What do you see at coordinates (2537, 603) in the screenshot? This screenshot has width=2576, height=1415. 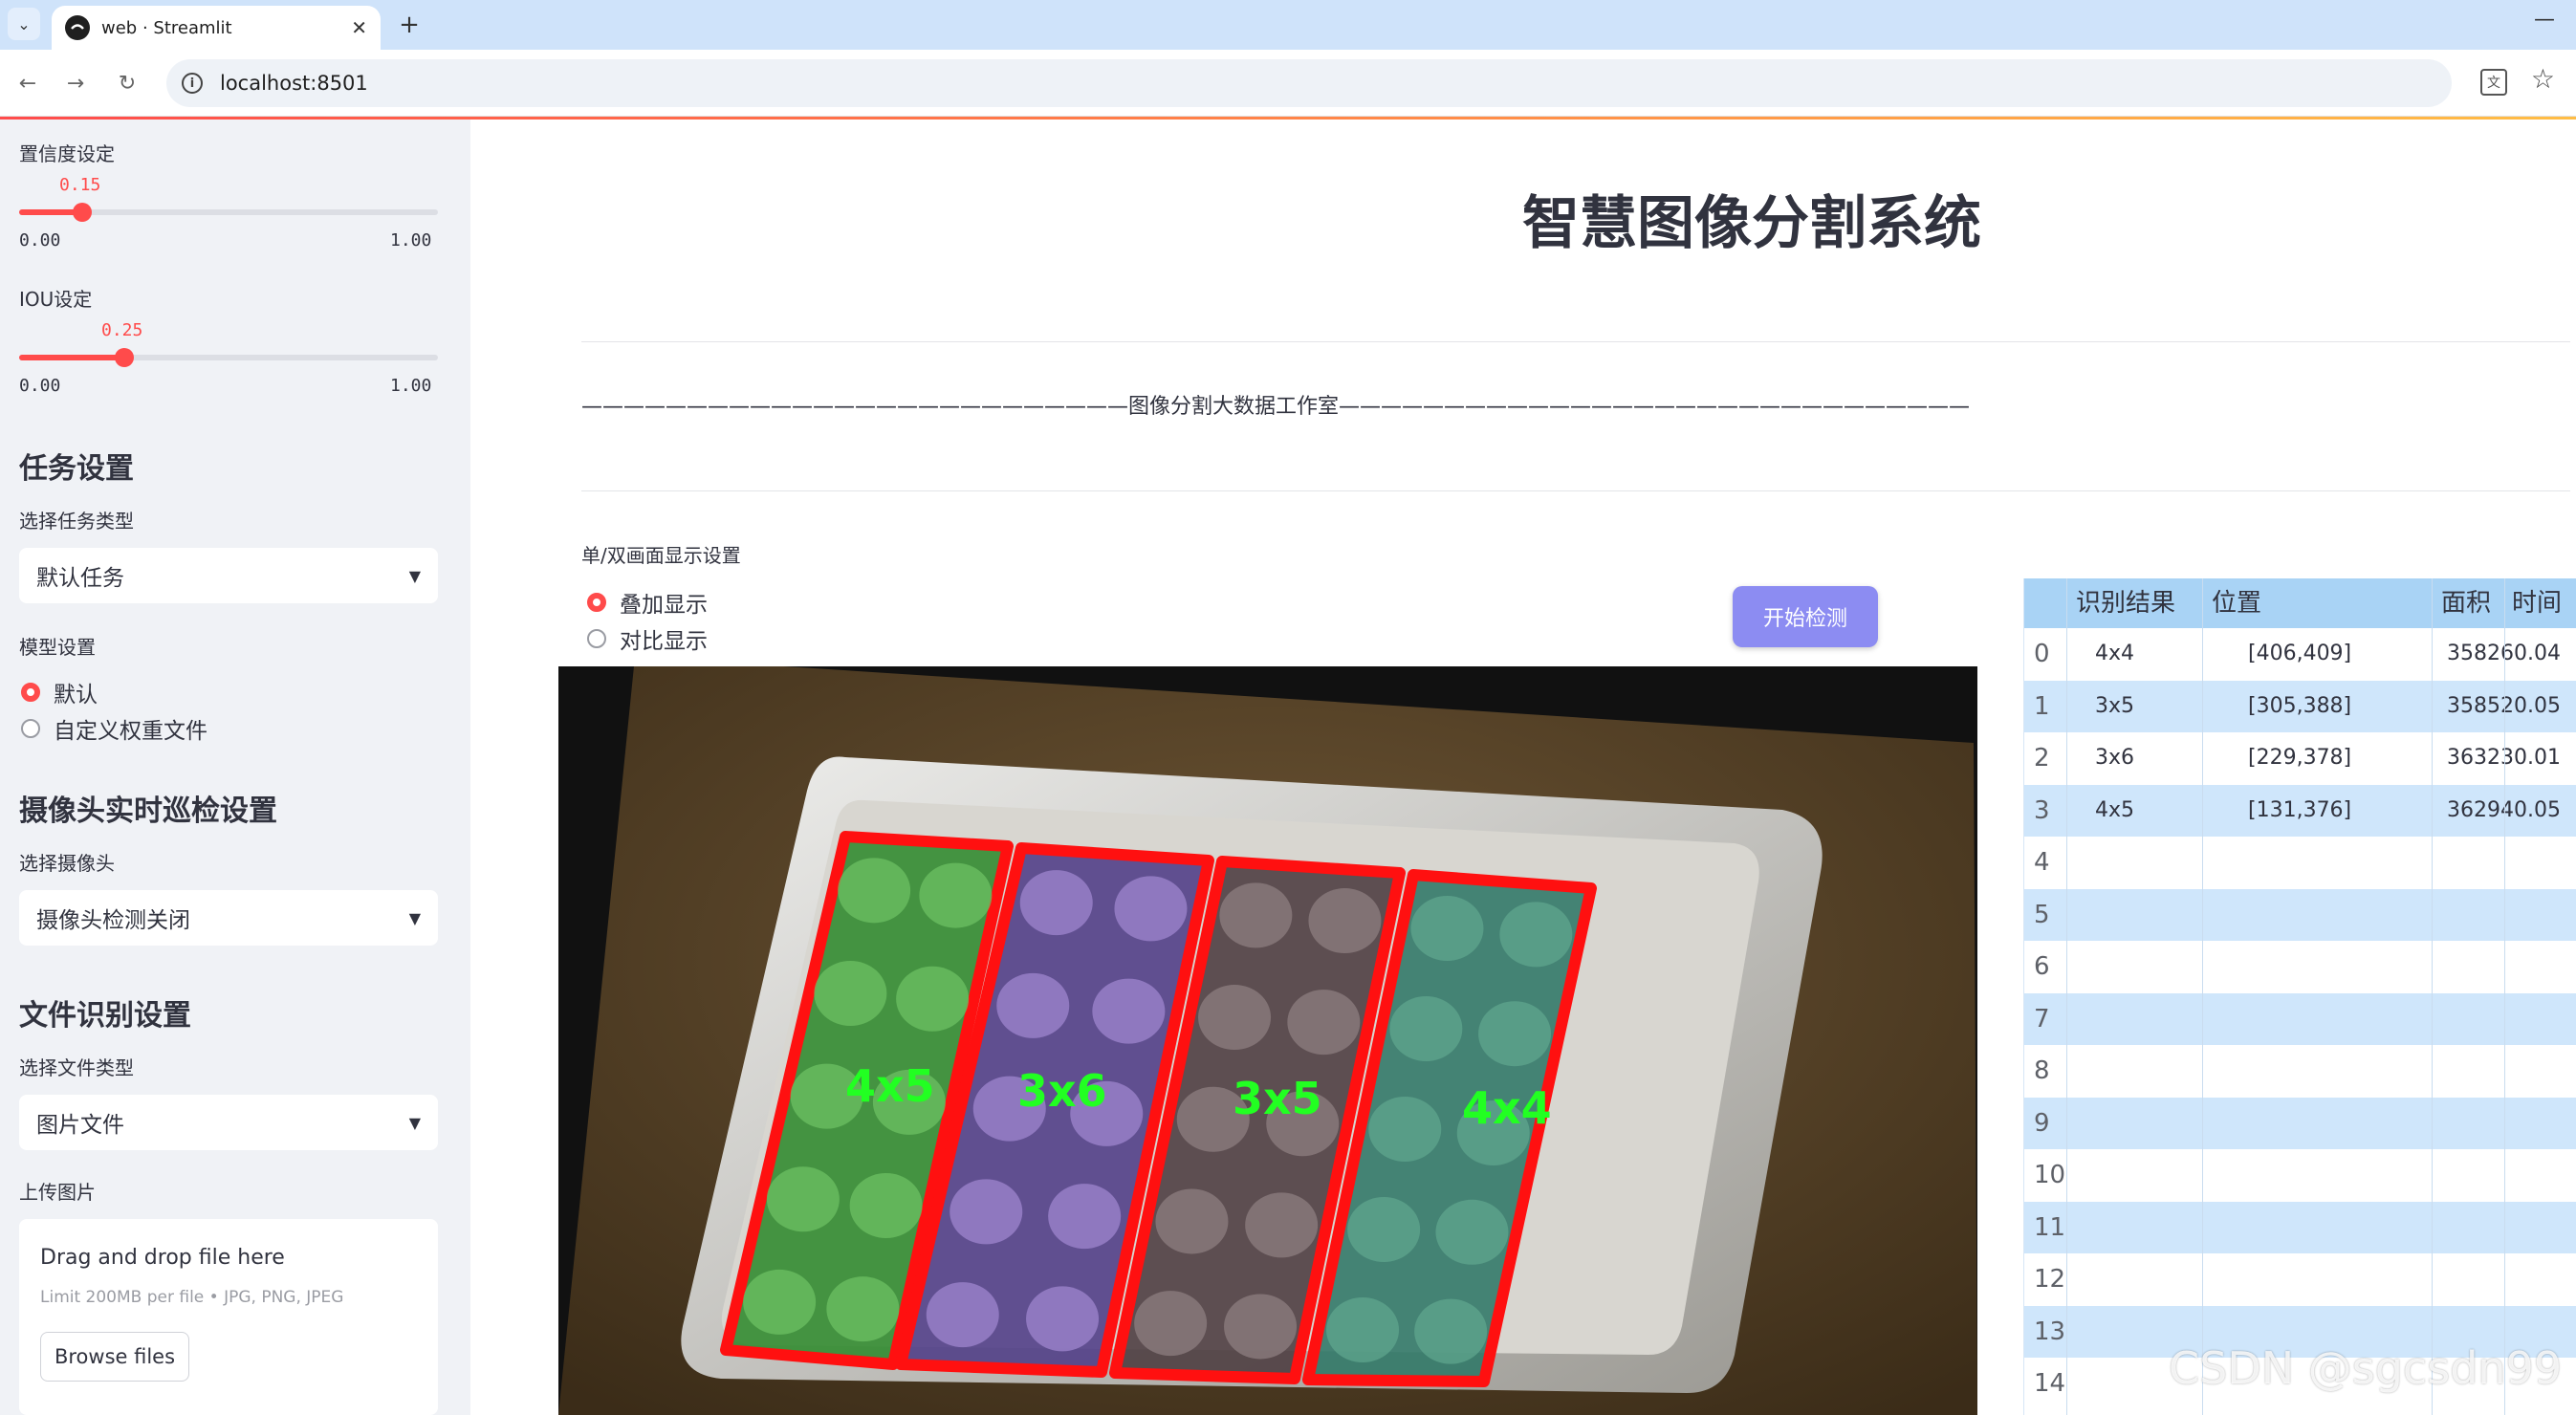 I see `header-time: 时间` at bounding box center [2537, 603].